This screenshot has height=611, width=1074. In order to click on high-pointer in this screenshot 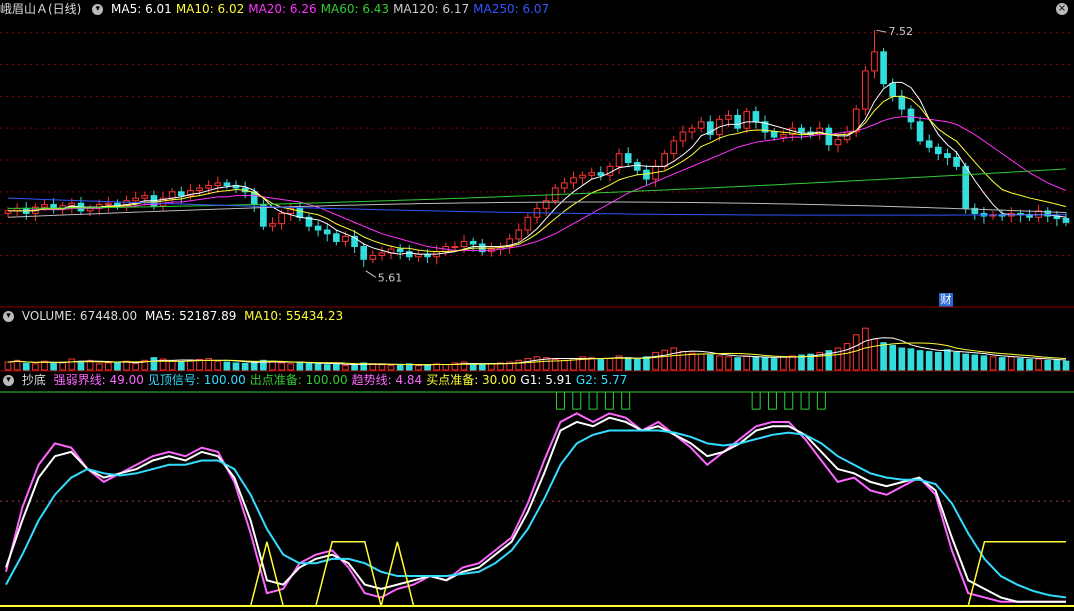, I will do `click(881, 31)`.